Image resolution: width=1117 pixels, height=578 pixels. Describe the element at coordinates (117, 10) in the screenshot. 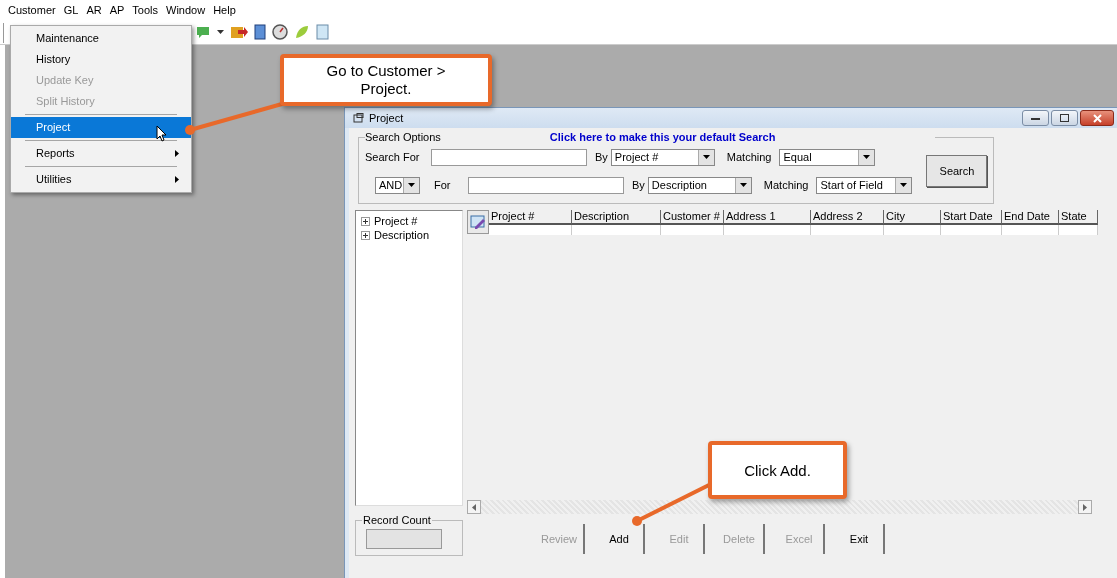

I see `menu-bar-item: AP` at that location.